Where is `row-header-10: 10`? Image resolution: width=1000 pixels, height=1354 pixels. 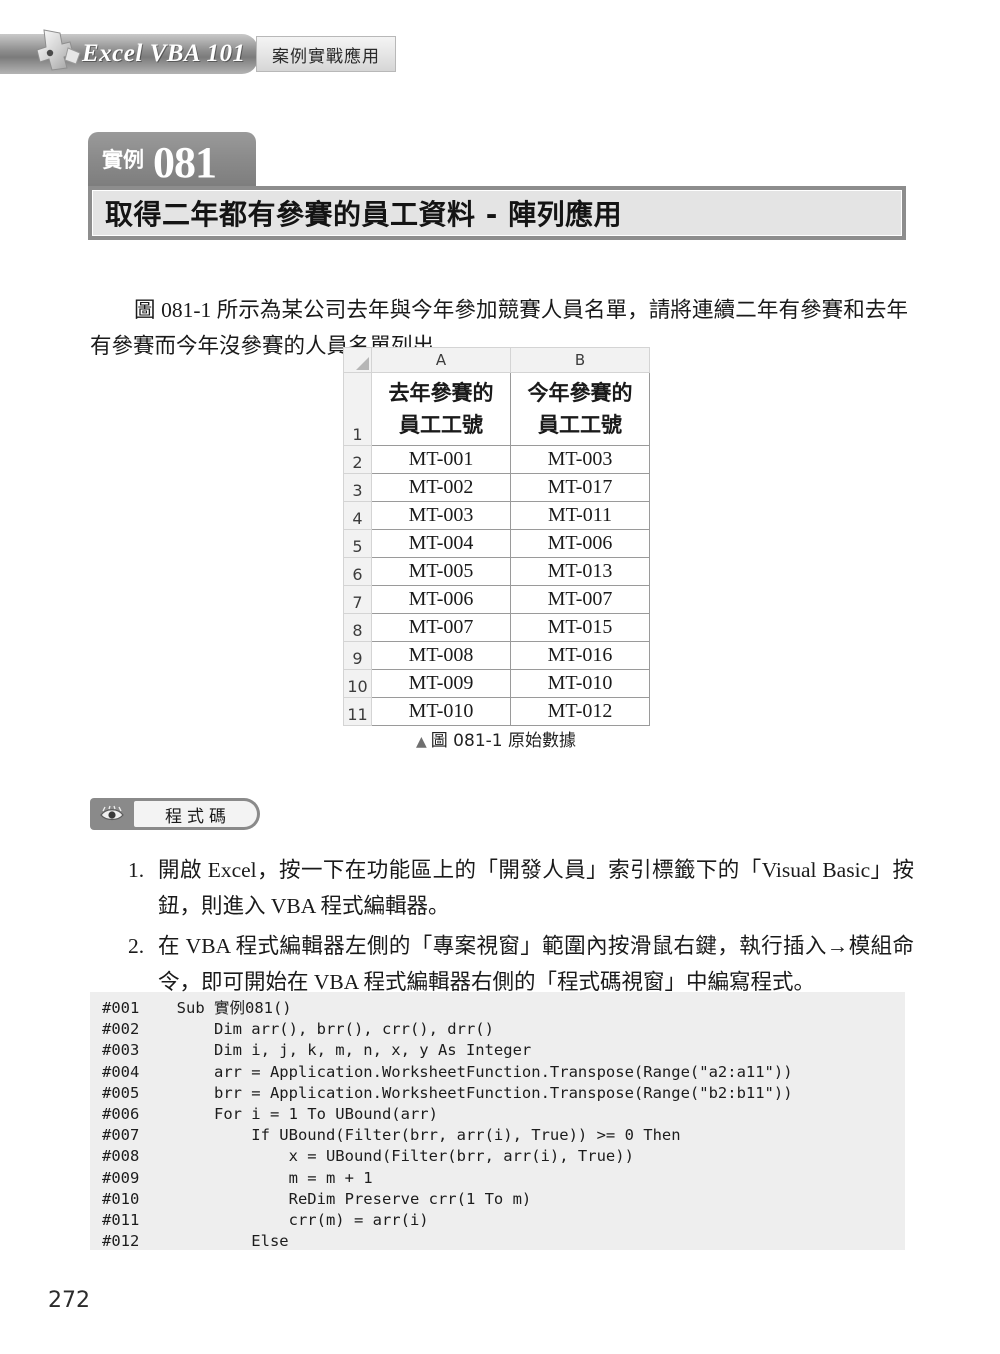
row-header-10: 10 is located at coordinates (357, 683).